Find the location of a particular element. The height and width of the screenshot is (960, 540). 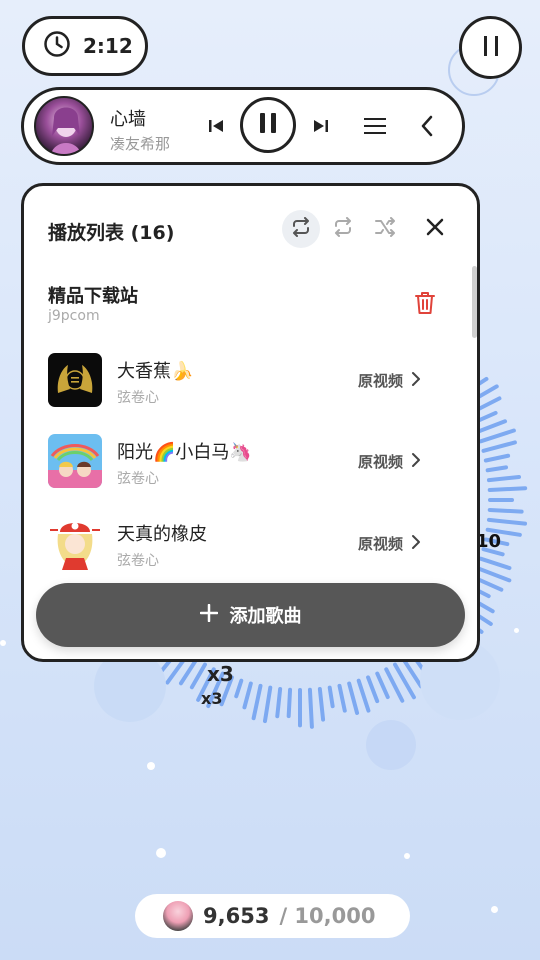

song-title: 阳光🌈小白马🦄 is located at coordinates (184, 452).